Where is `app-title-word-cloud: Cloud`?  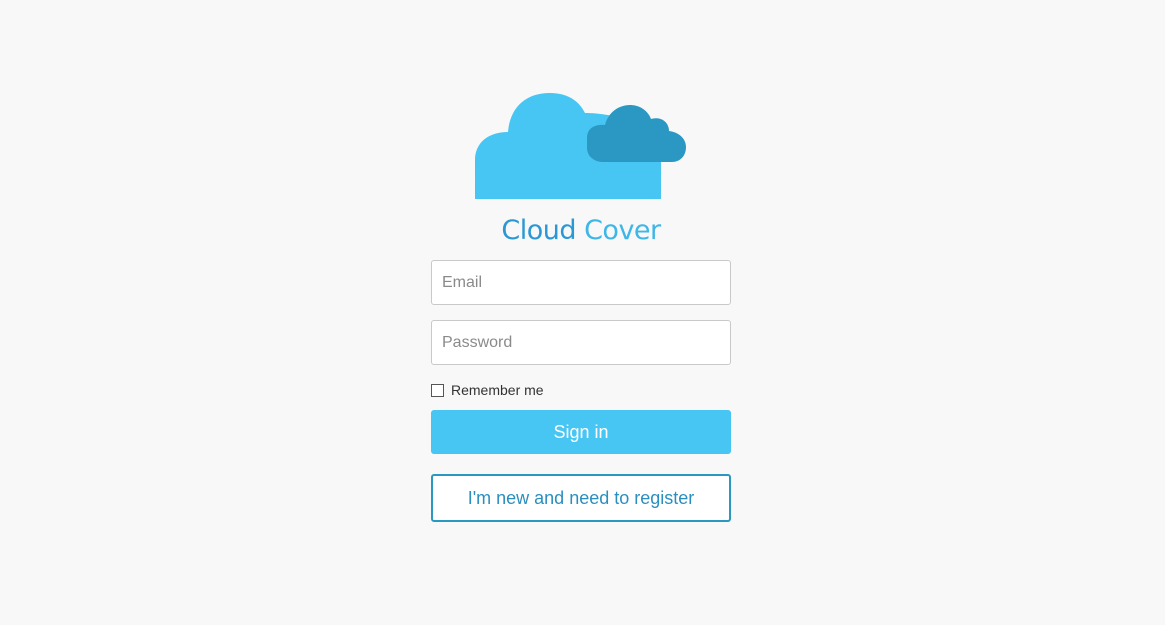 app-title-word-cloud: Cloud is located at coordinates (538, 230).